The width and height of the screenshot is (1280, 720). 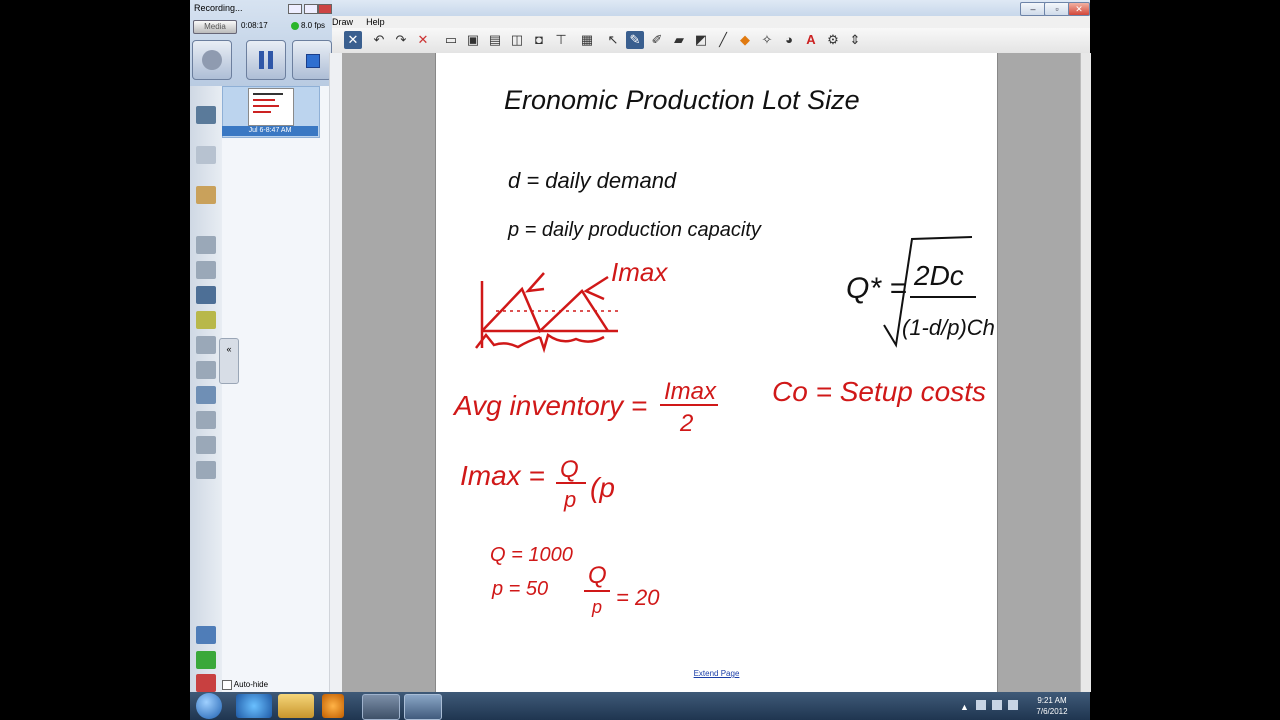 What do you see at coordinates (539, 40) in the screenshot?
I see `camera-icon: ◘` at bounding box center [539, 40].